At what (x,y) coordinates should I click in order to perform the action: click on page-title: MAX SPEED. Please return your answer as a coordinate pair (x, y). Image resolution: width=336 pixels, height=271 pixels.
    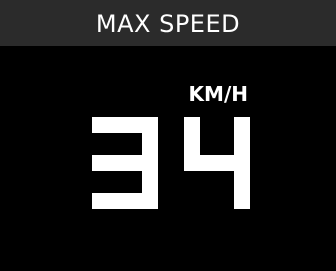
    Looking at the image, I should click on (168, 24).